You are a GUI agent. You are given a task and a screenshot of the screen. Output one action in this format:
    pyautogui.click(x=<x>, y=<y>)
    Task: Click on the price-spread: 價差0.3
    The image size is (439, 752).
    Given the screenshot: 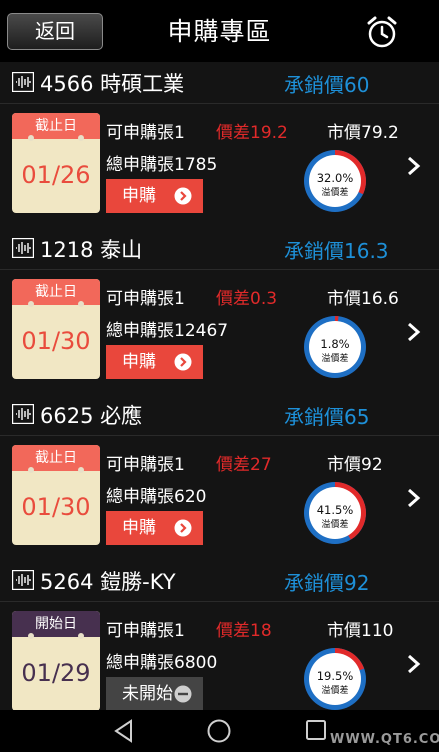 What is the action you would take?
    pyautogui.click(x=247, y=299)
    